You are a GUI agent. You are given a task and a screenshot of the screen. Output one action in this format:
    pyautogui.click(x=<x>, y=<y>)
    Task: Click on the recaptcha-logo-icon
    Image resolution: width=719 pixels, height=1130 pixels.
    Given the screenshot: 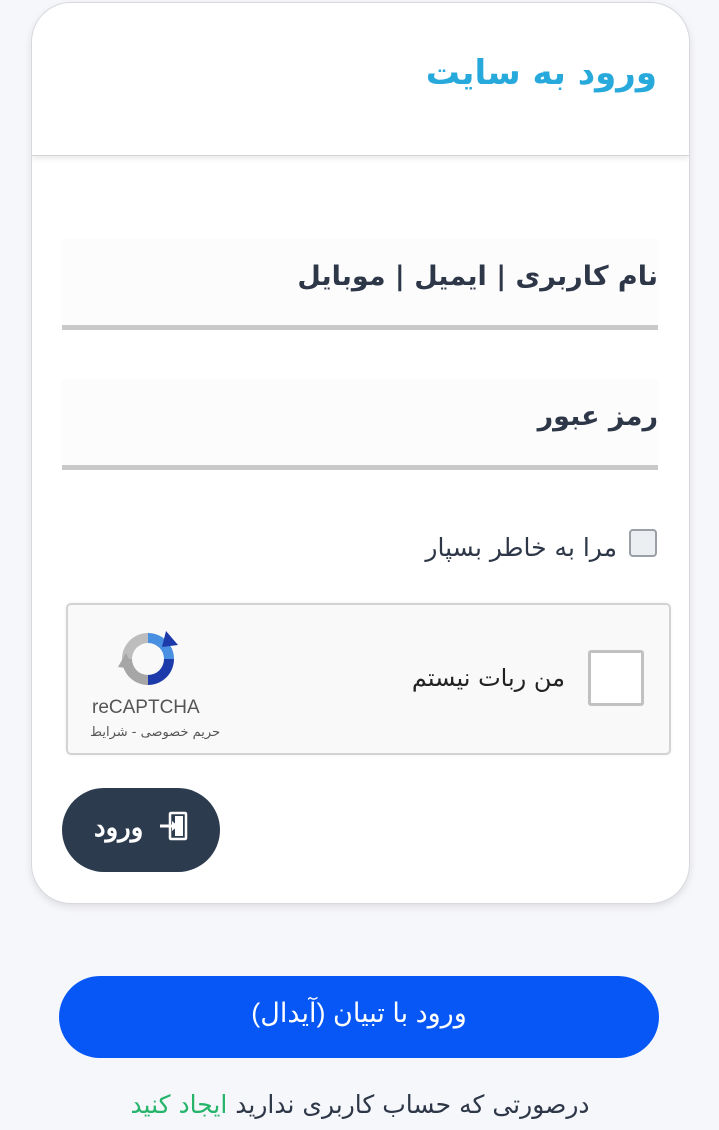 What is the action you would take?
    pyautogui.click(x=148, y=658)
    